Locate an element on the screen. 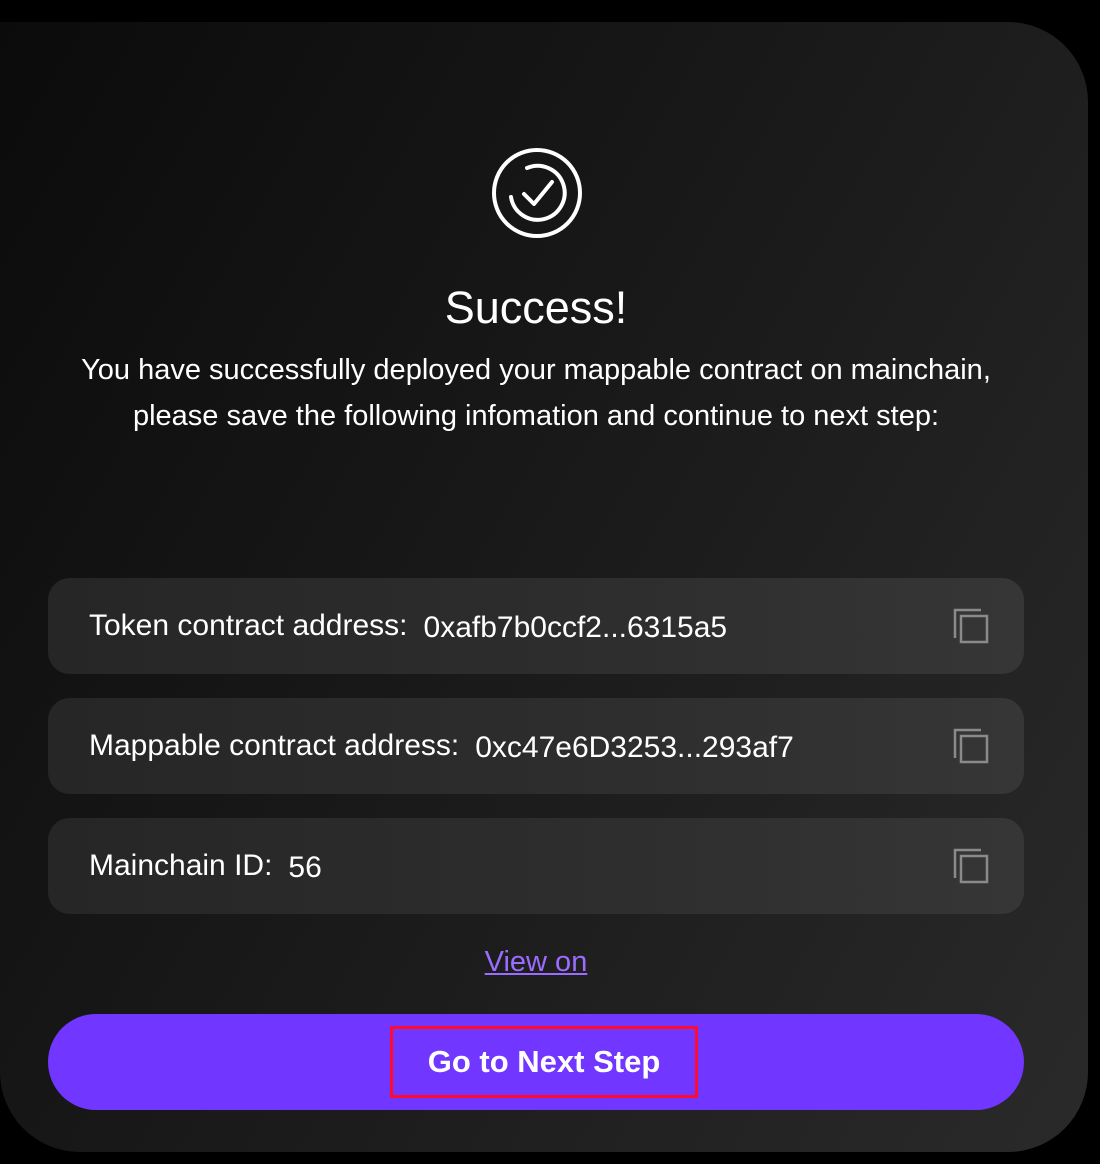 The height and width of the screenshot is (1164, 1100). check-circle-icon is located at coordinates (537, 193).